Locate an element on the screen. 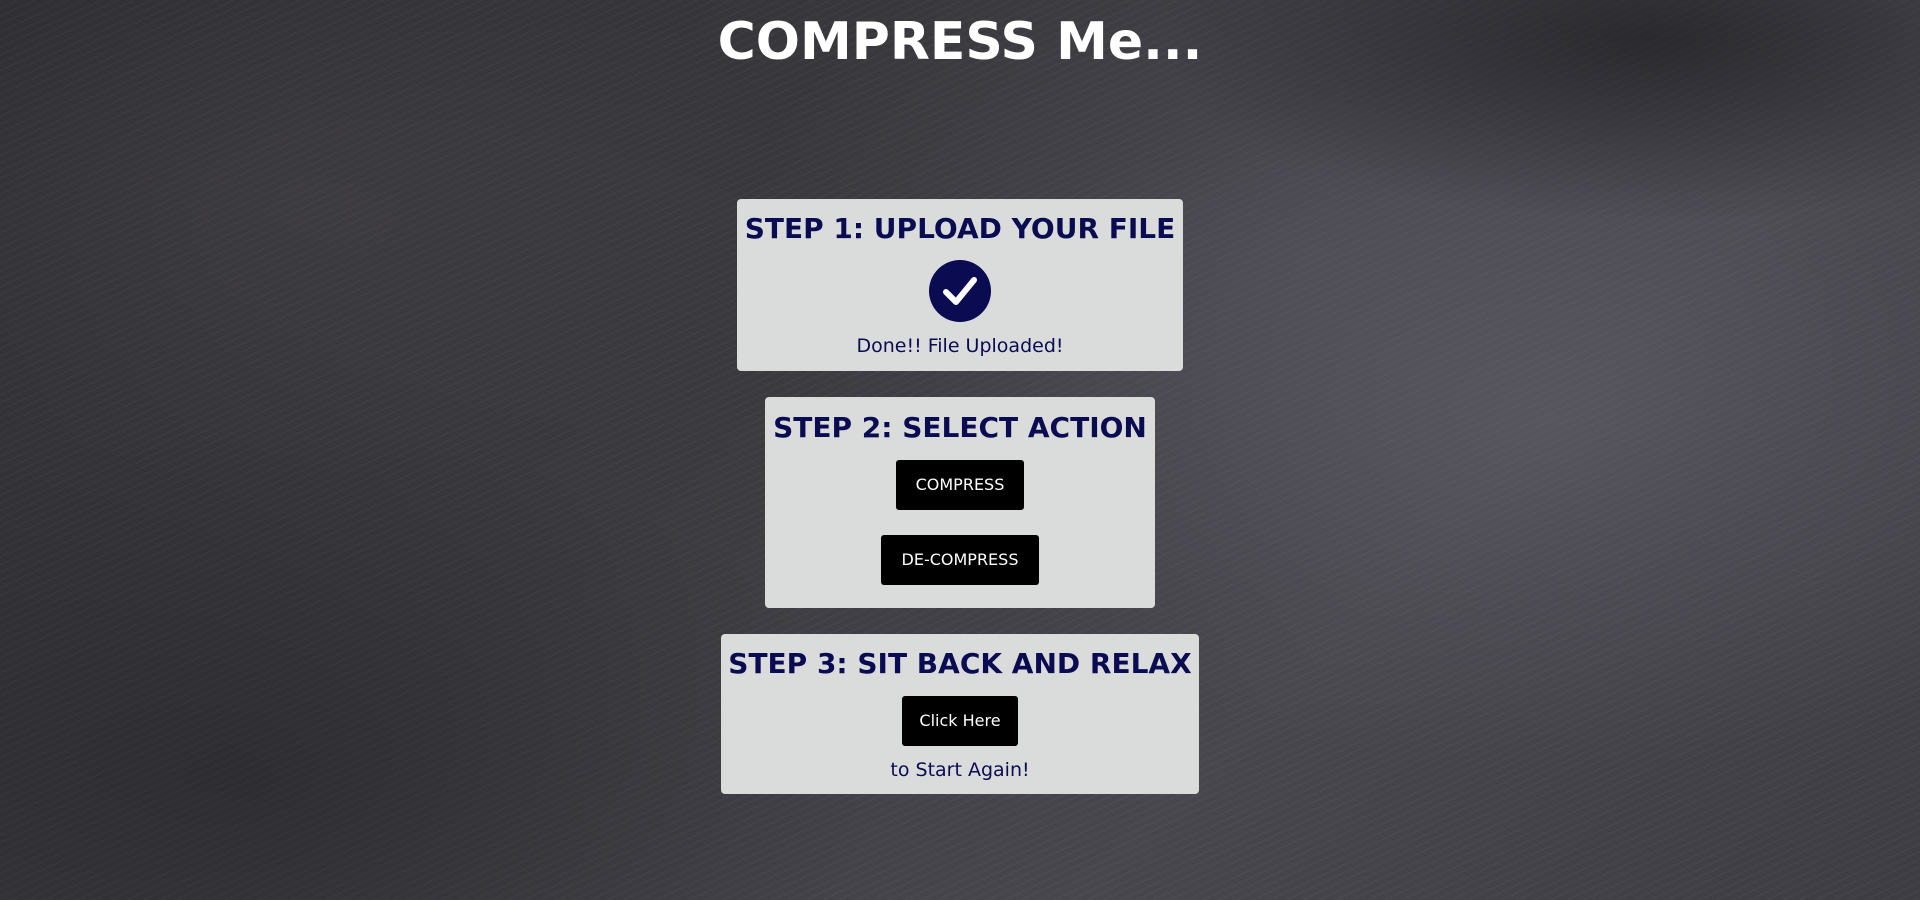 The image size is (1920, 900). step-2-title: STEP 2: SELECT ACTION is located at coordinates (960, 427).